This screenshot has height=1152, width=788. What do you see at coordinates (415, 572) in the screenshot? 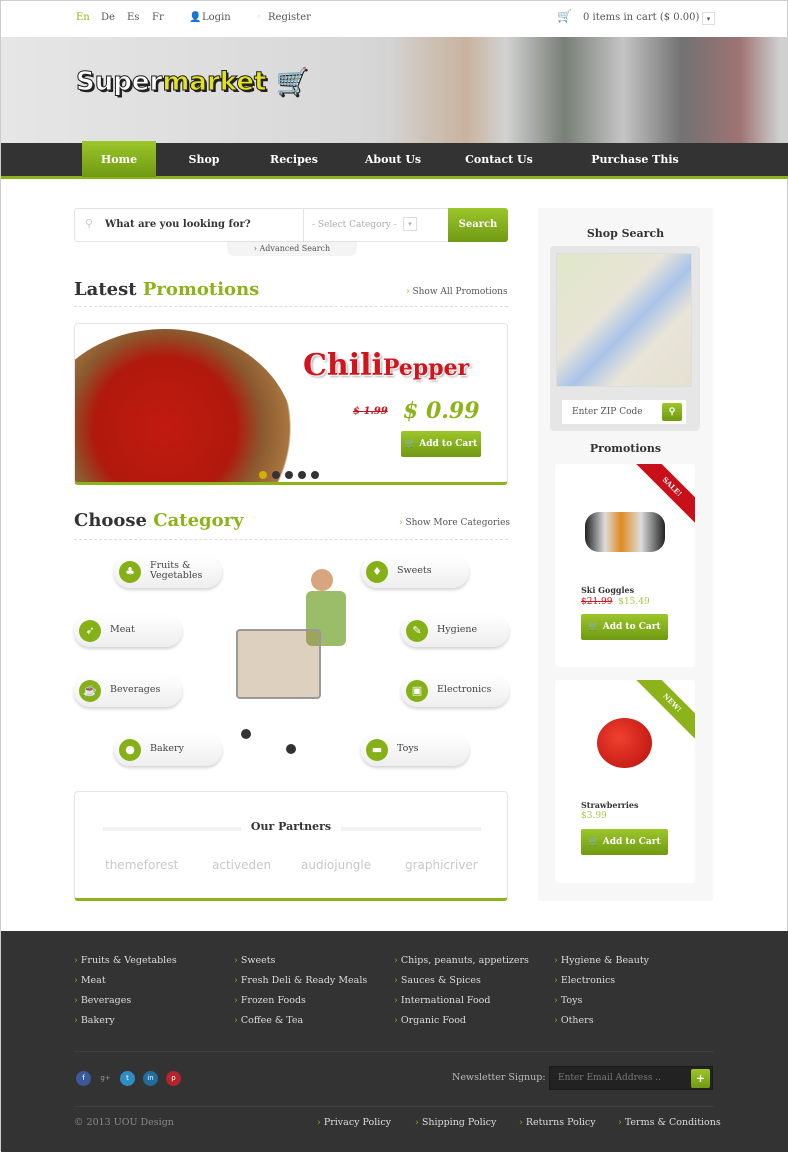
I see `category-sweets: ♦ Sweets` at bounding box center [415, 572].